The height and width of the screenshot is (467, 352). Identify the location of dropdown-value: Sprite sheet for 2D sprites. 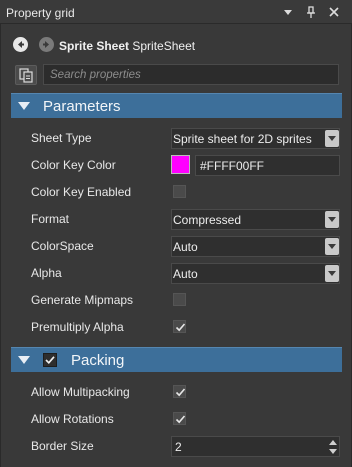
(242, 139).